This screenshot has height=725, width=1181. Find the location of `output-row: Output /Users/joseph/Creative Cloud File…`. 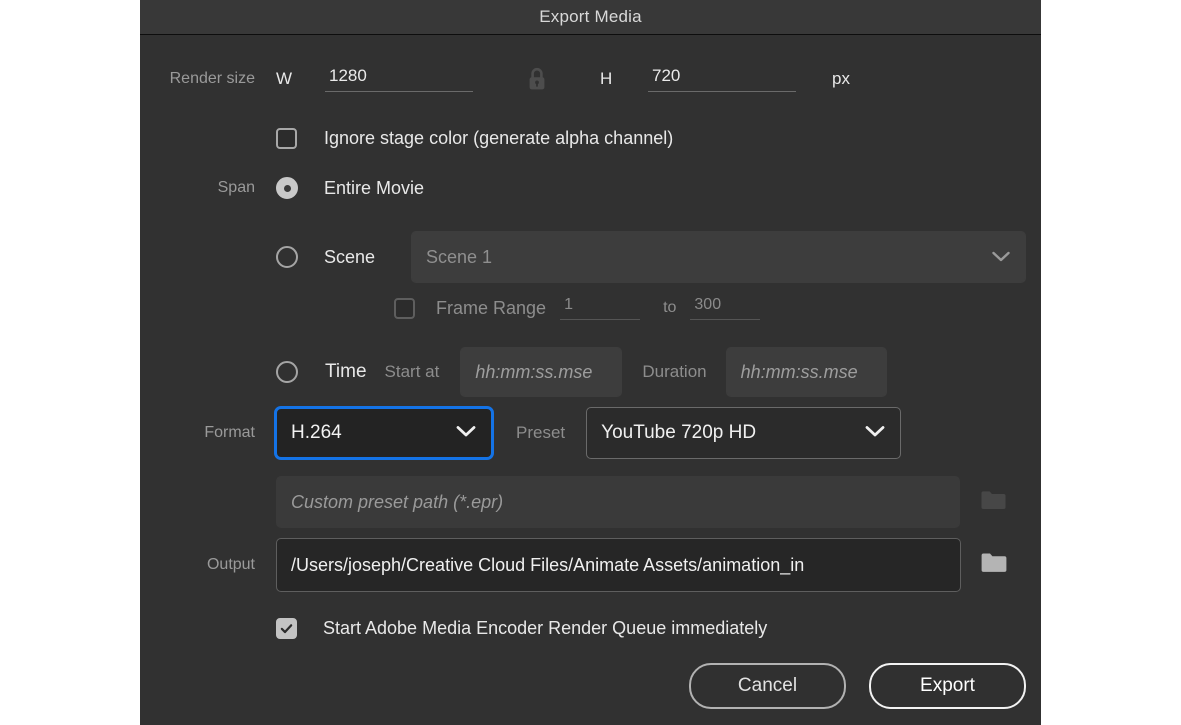

output-row: Output /Users/joseph/Creative Cloud File… is located at coordinates (590, 565).